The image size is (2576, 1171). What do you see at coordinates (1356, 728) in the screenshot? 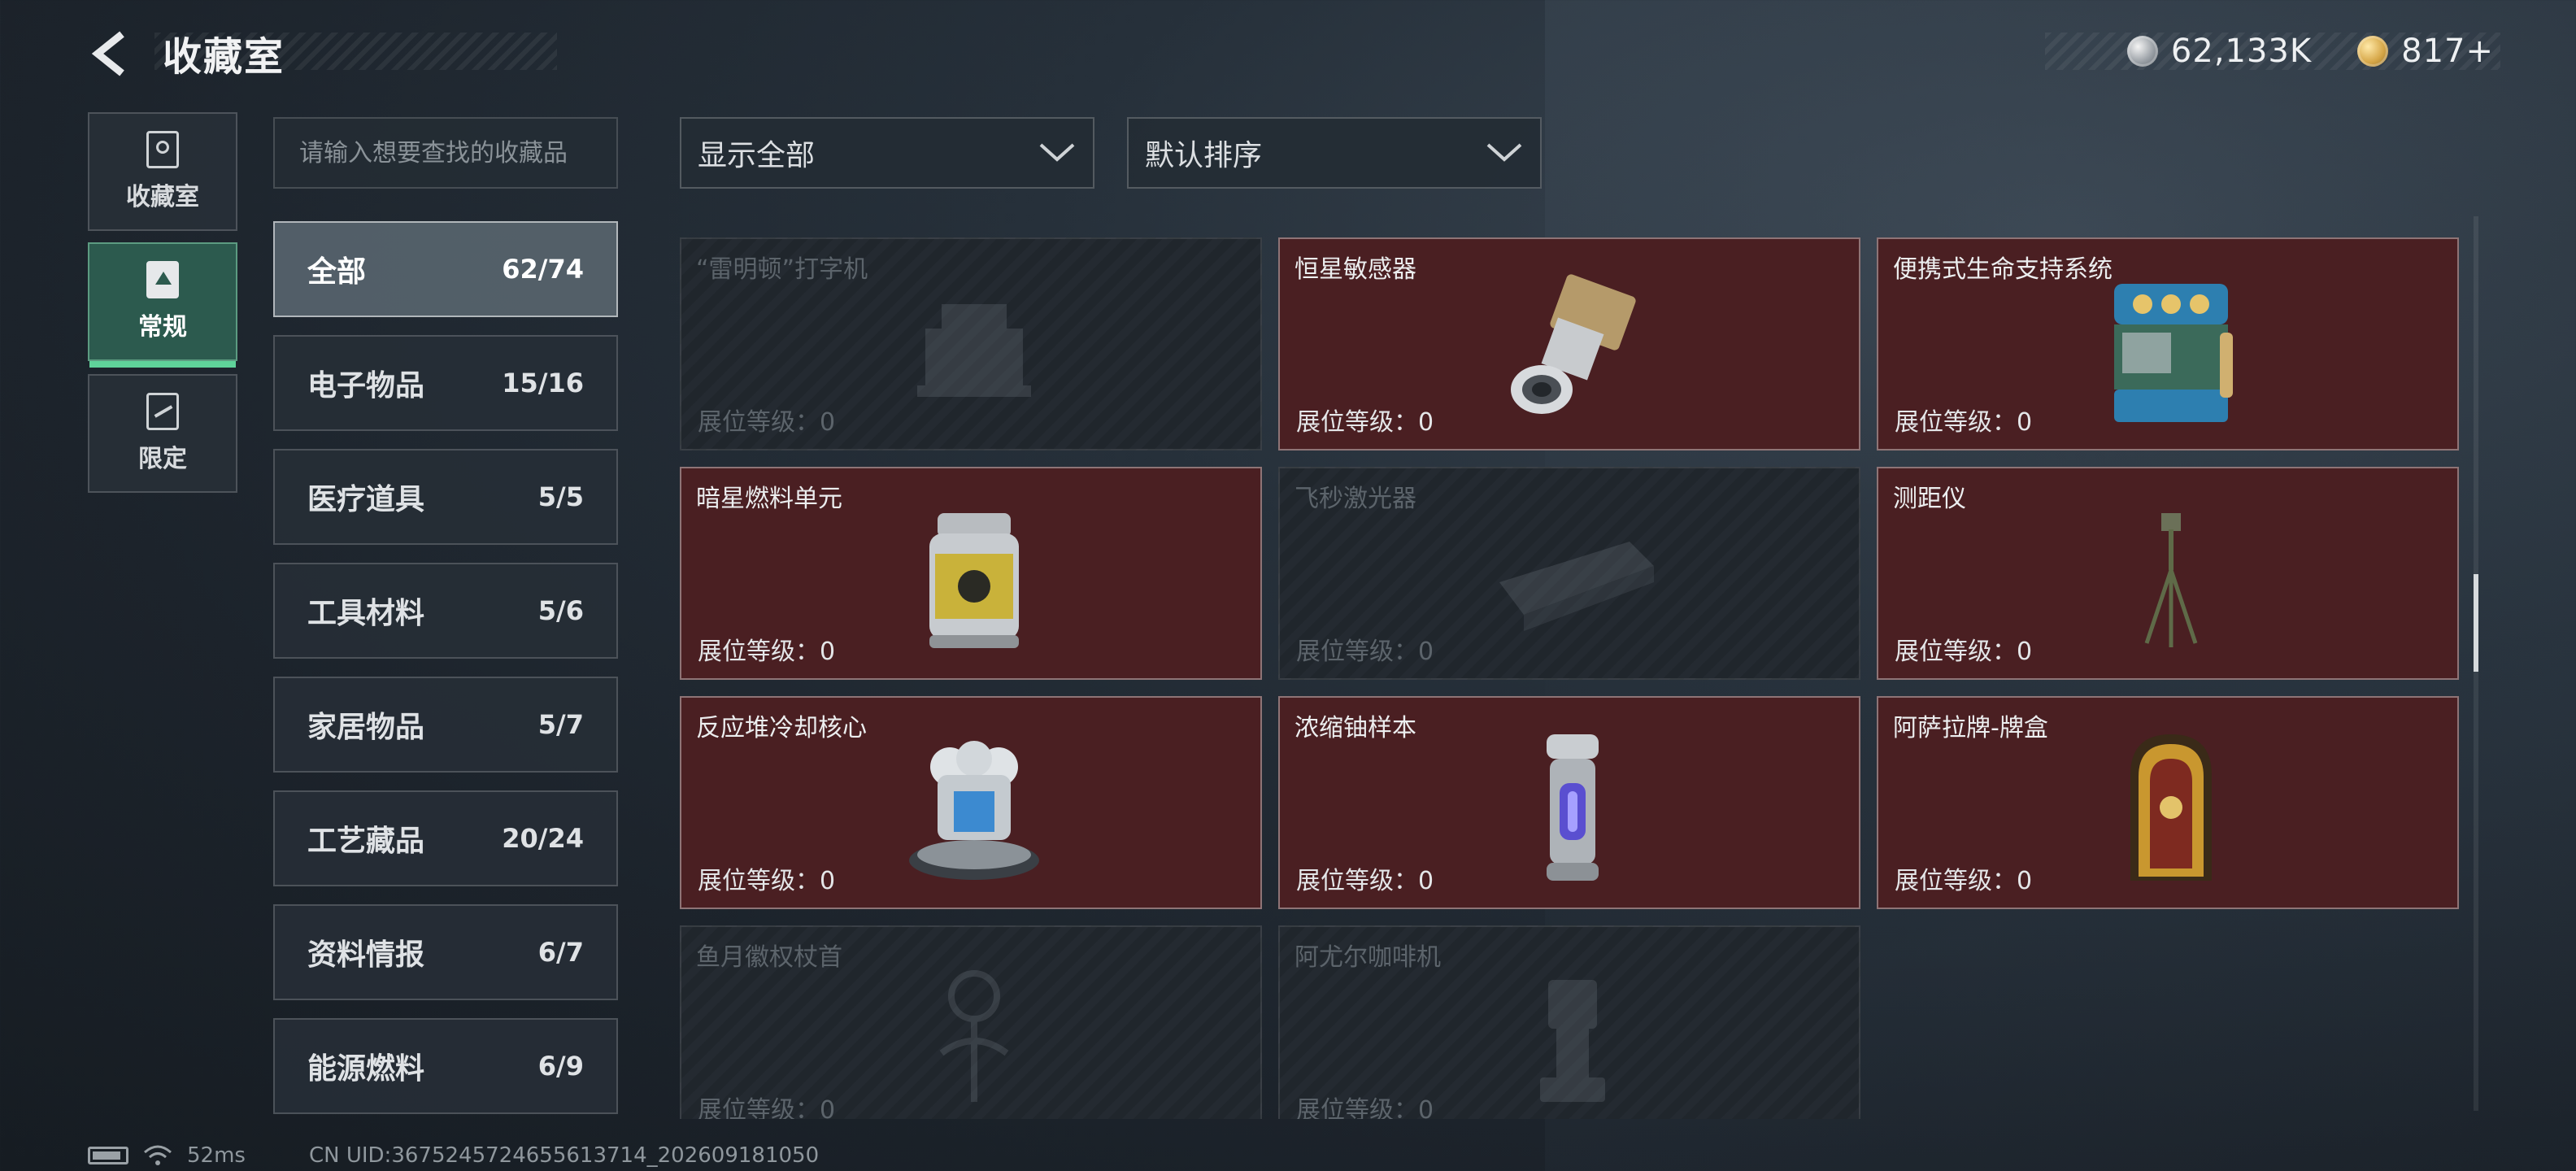
I see `item-name: 浓缩铀样本` at bounding box center [1356, 728].